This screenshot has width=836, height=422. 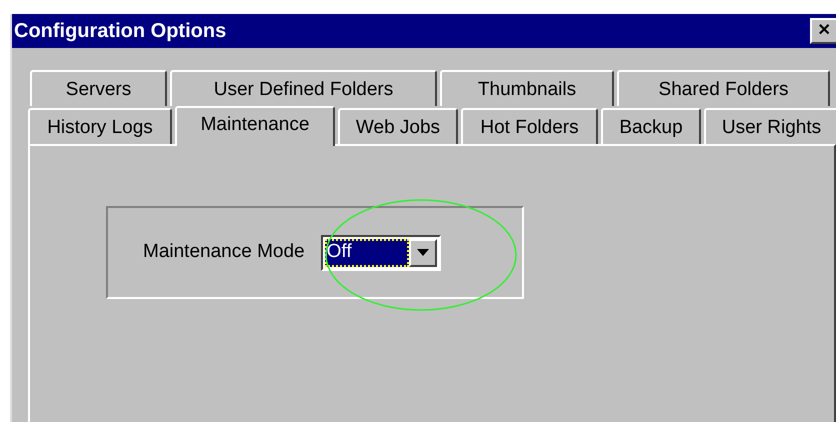 What do you see at coordinates (422, 252) in the screenshot?
I see `caret-icon` at bounding box center [422, 252].